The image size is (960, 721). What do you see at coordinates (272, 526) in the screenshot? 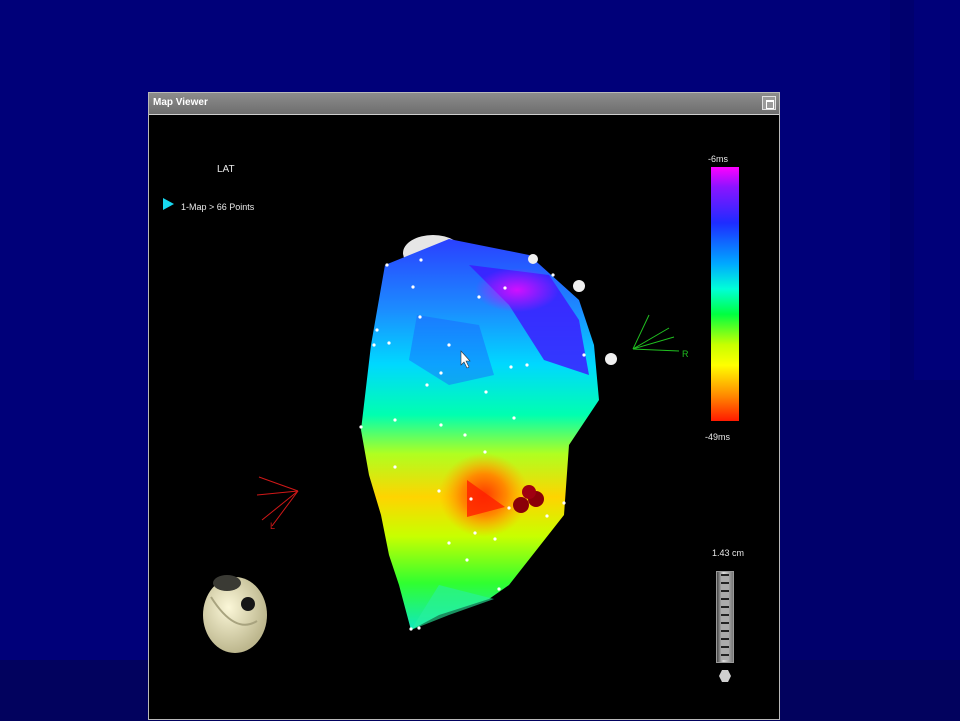
I see `left-axis-label: L` at bounding box center [272, 526].